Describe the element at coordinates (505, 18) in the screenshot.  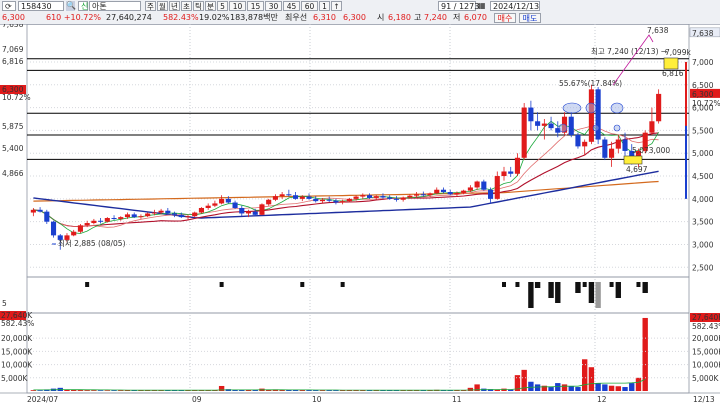
I see `buy-button: 매수` at that location.